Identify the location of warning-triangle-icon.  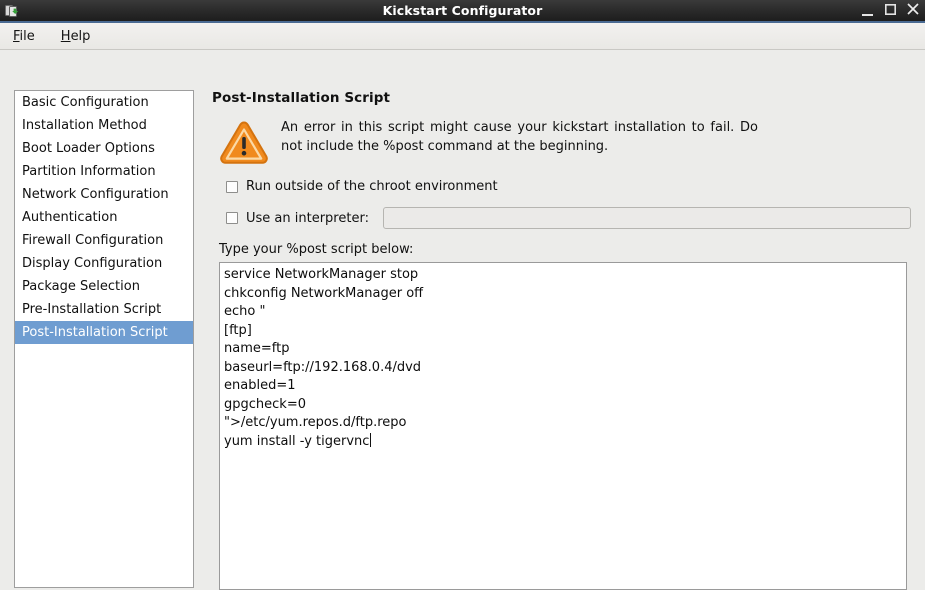
(244, 142).